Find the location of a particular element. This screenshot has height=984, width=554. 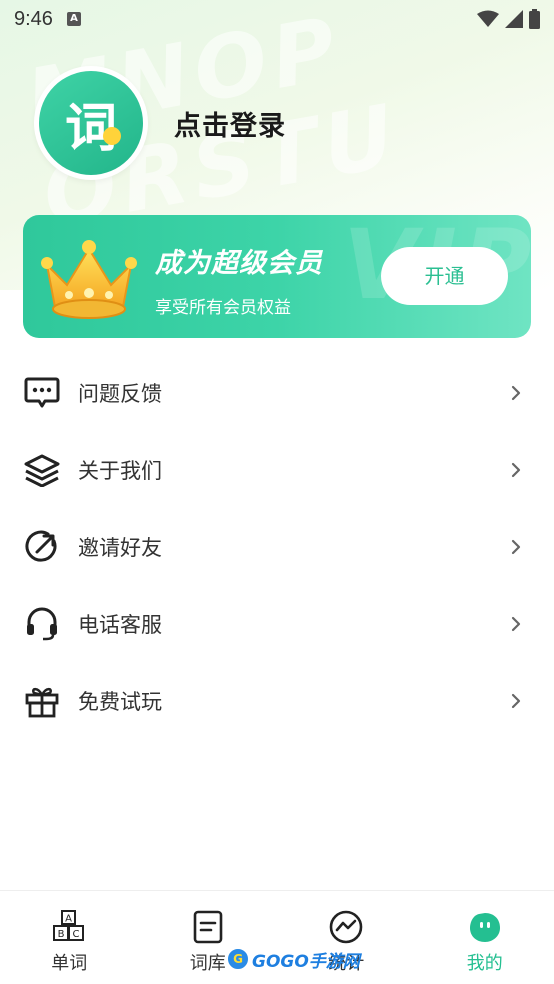

menu-item-invite: 邀请好友 is located at coordinates (277, 546).